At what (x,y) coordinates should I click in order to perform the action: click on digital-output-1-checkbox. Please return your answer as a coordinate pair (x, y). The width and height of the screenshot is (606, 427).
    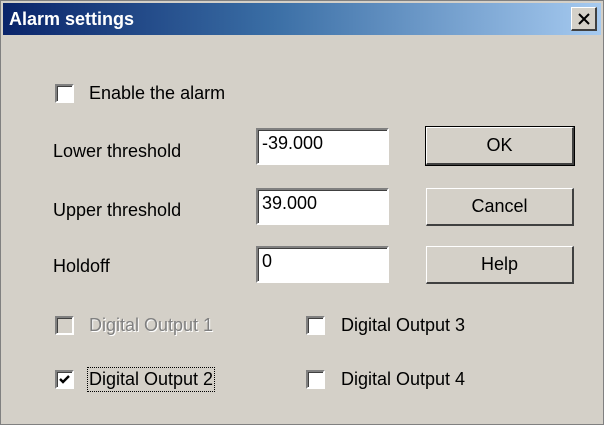
    Looking at the image, I should click on (64, 325).